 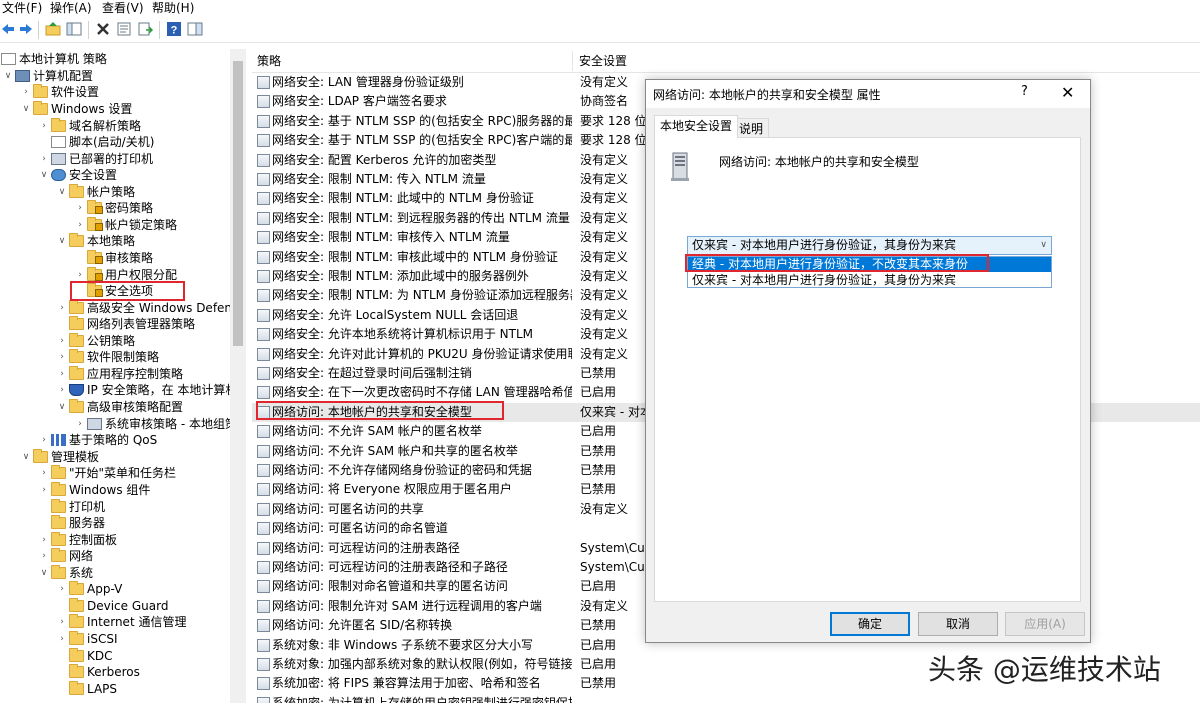 What do you see at coordinates (360, 528) in the screenshot?
I see `policy-name: 网络访问: 可匿名访问的命名管道` at bounding box center [360, 528].